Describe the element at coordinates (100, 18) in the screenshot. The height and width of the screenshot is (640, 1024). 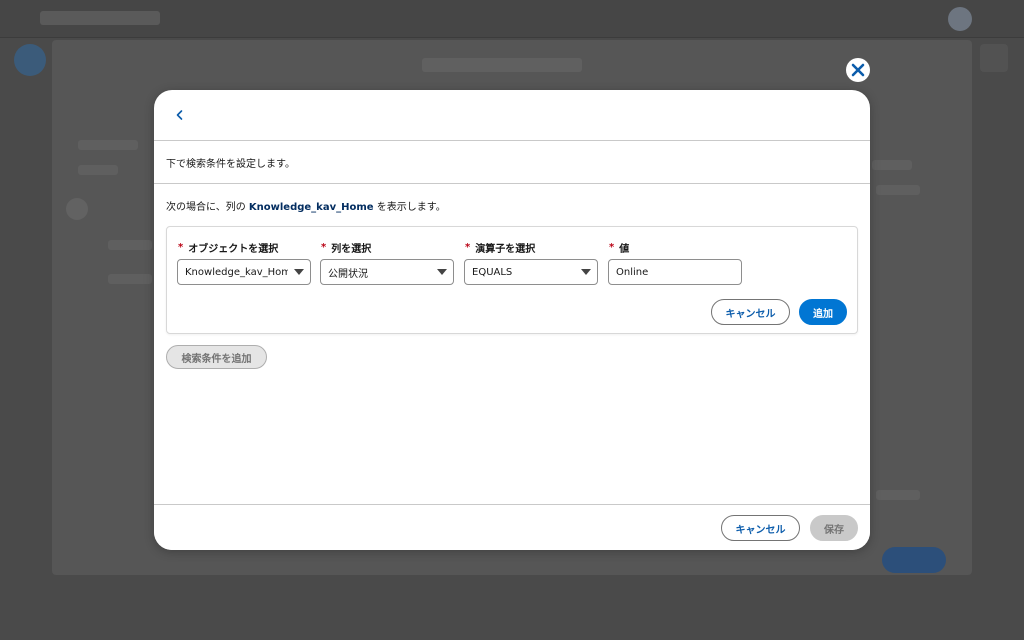
I see `background-logo` at that location.